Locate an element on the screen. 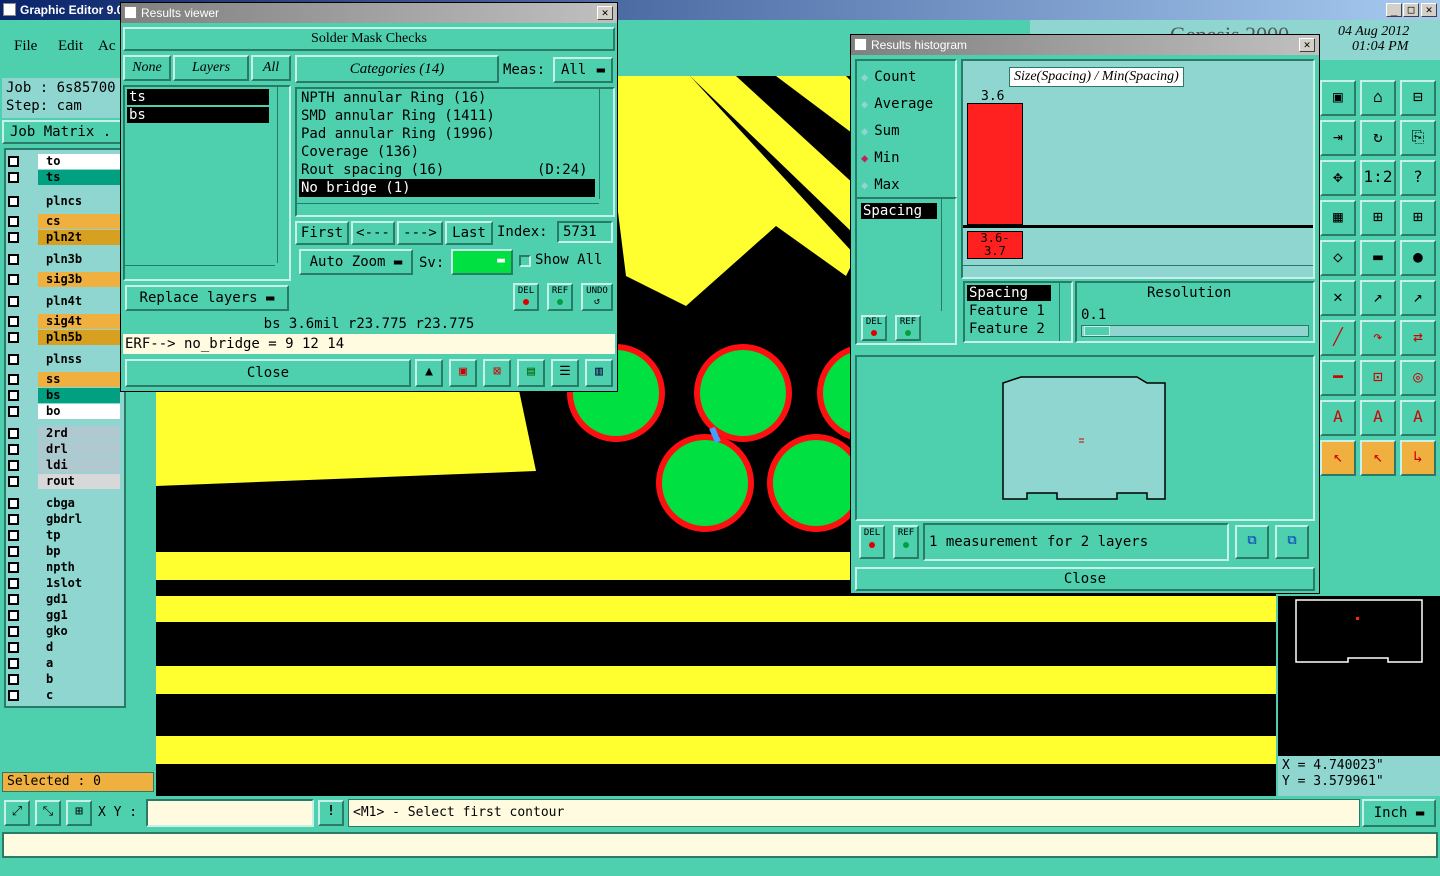  layer-row: cs is located at coordinates (63, 221).